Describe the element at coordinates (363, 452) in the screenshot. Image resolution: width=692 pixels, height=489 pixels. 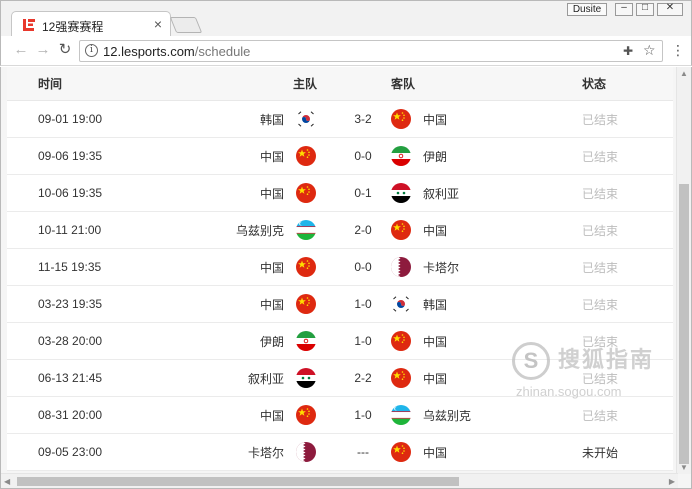
I see `match-score: ---` at that location.